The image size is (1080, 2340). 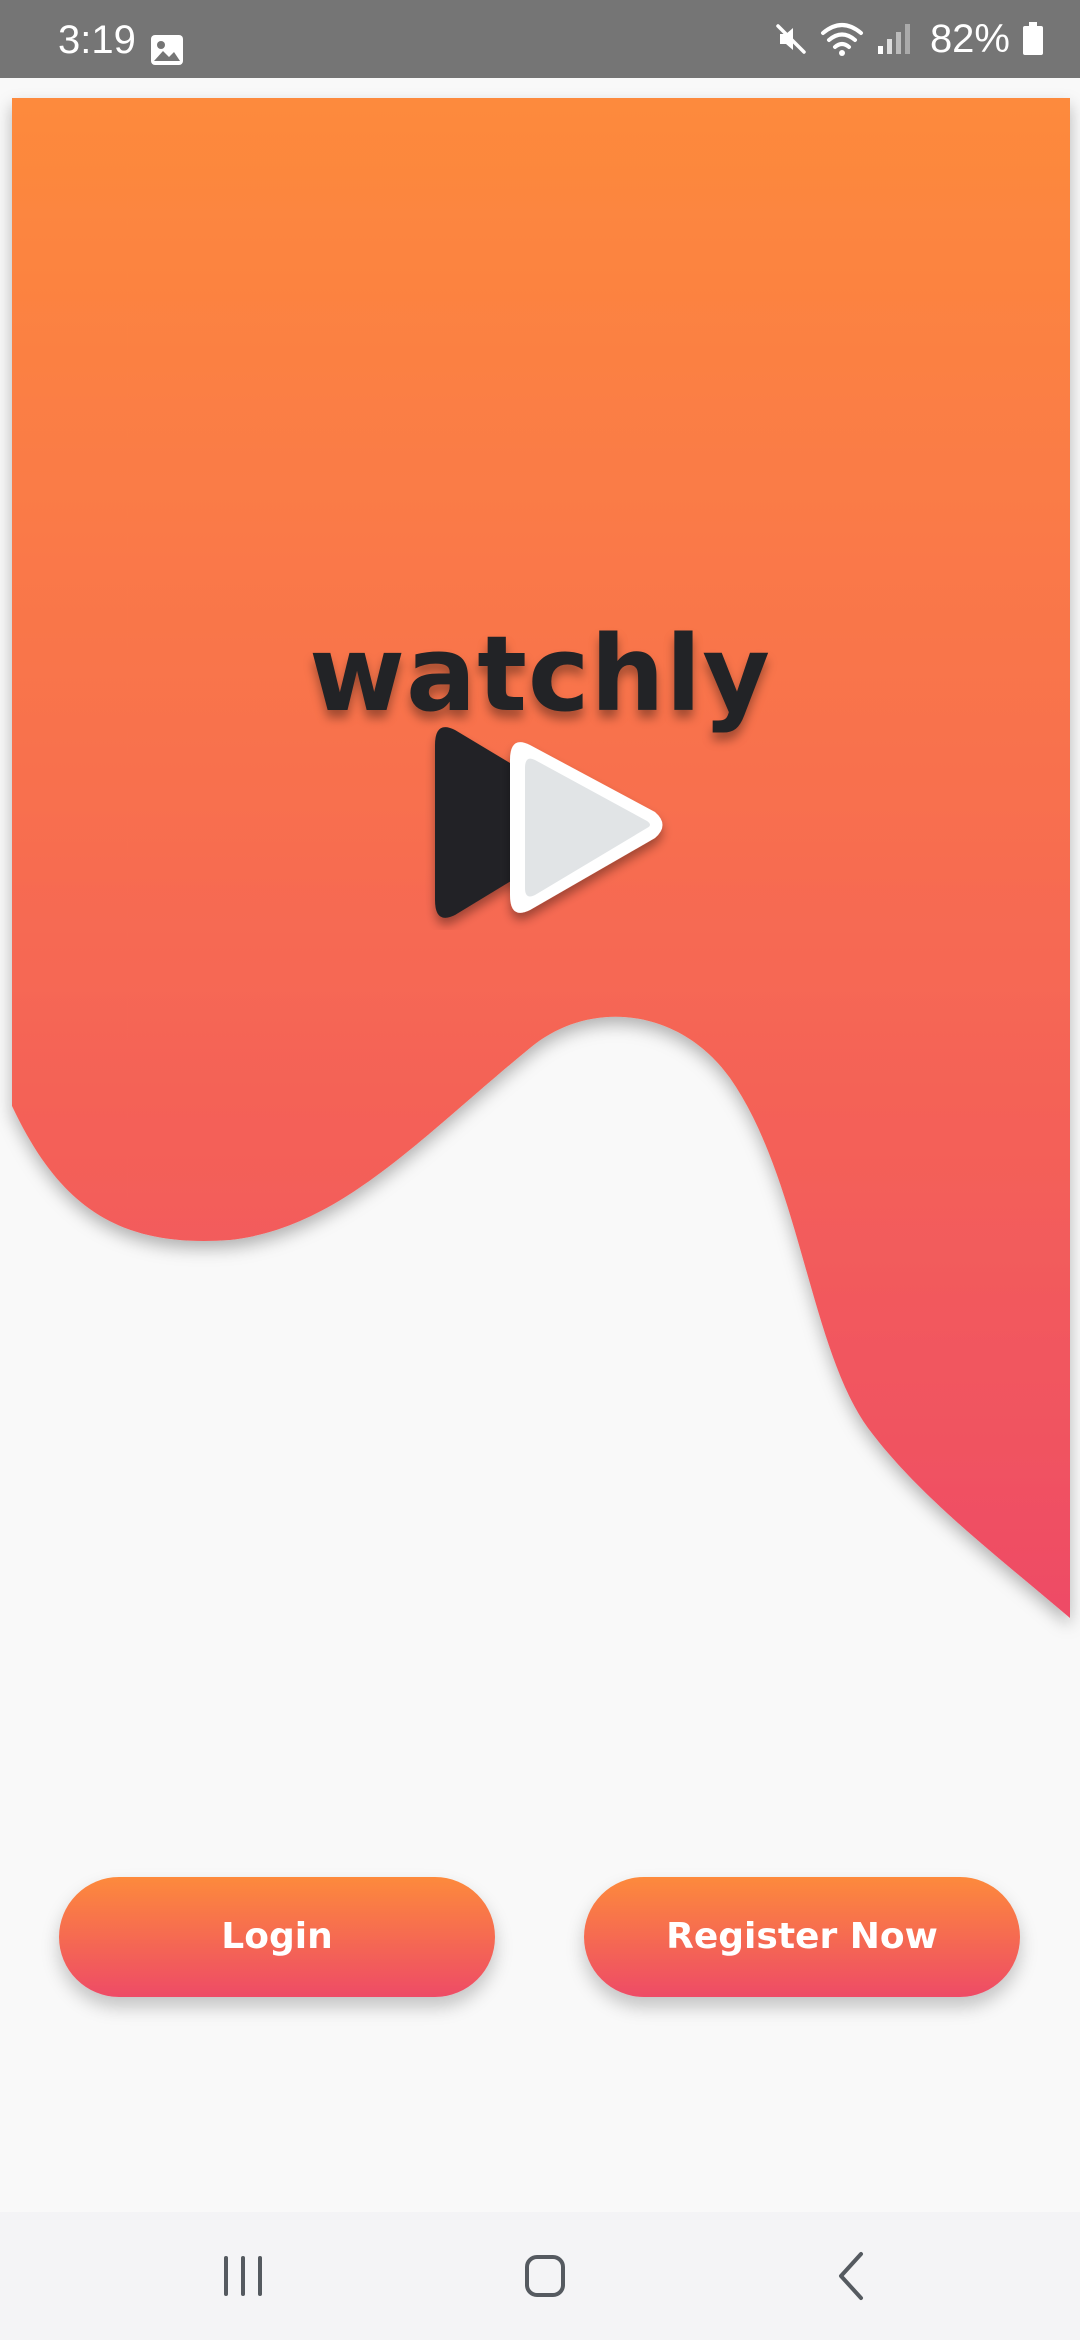 What do you see at coordinates (97, 40) in the screenshot?
I see `status-time: 3:19` at bounding box center [97, 40].